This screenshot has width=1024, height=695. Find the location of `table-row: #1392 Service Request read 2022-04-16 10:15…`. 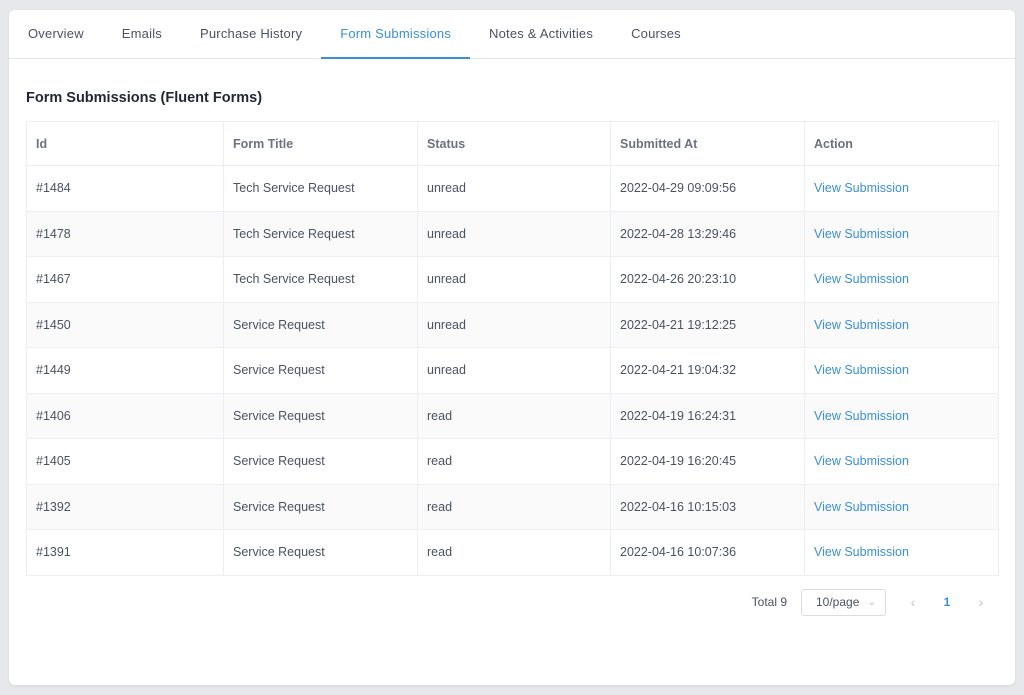

table-row: #1392 Service Request read 2022-04-16 10:15… is located at coordinates (512, 506).